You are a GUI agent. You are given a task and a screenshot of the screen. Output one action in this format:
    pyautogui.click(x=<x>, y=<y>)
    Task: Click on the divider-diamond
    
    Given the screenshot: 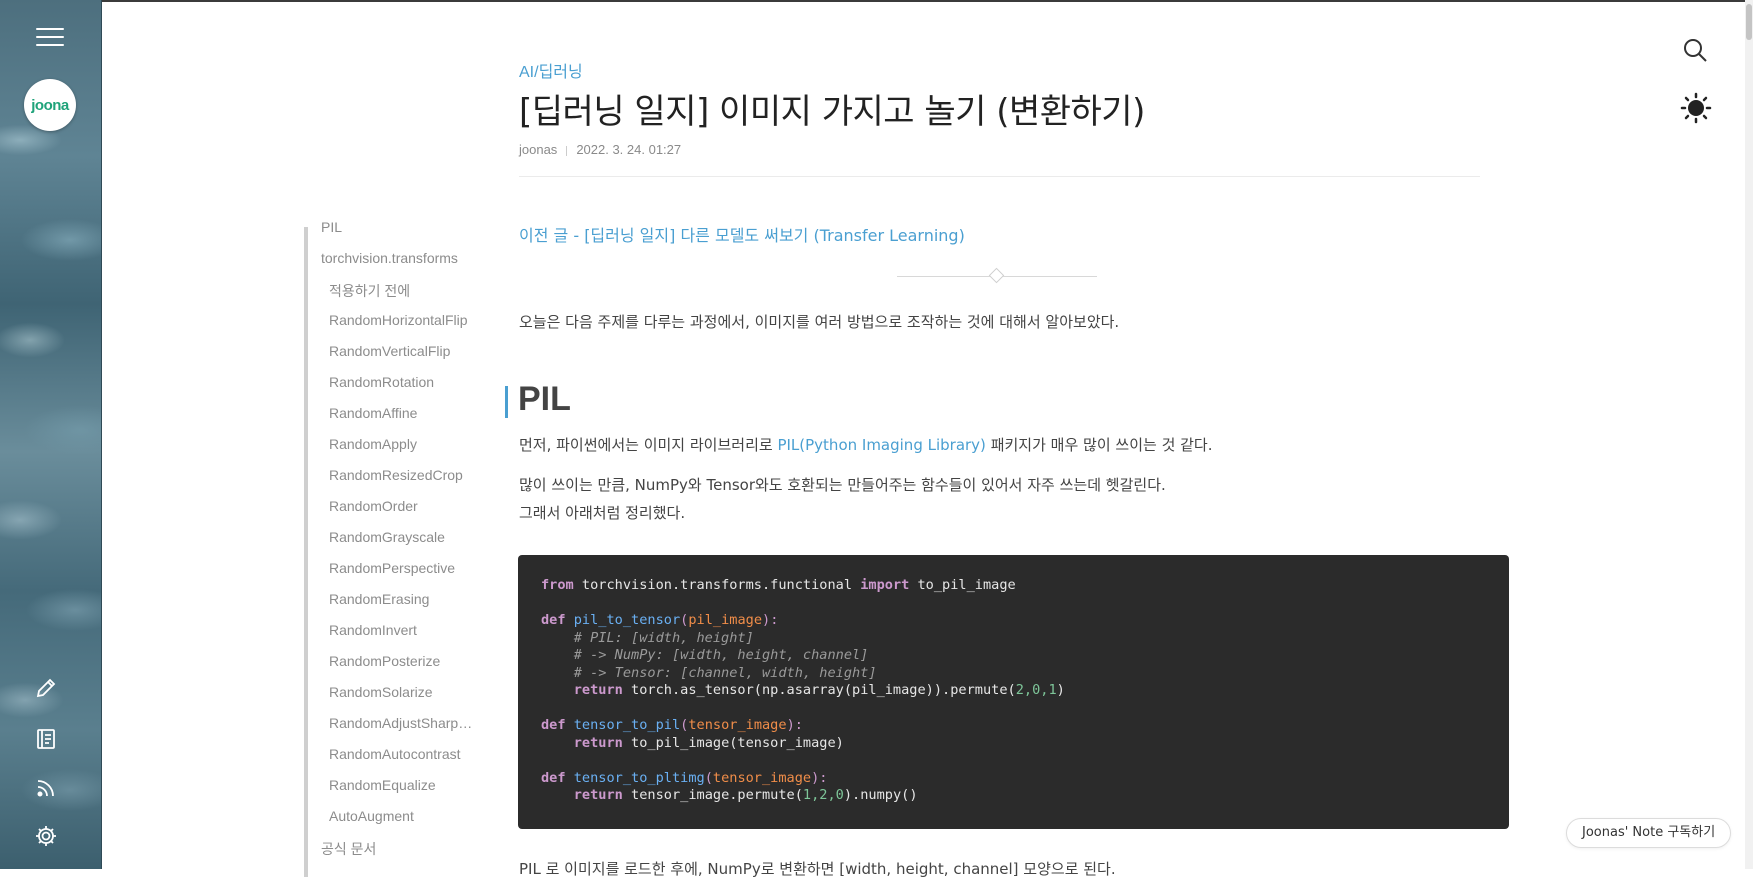 What is the action you would take?
    pyautogui.click(x=996, y=275)
    